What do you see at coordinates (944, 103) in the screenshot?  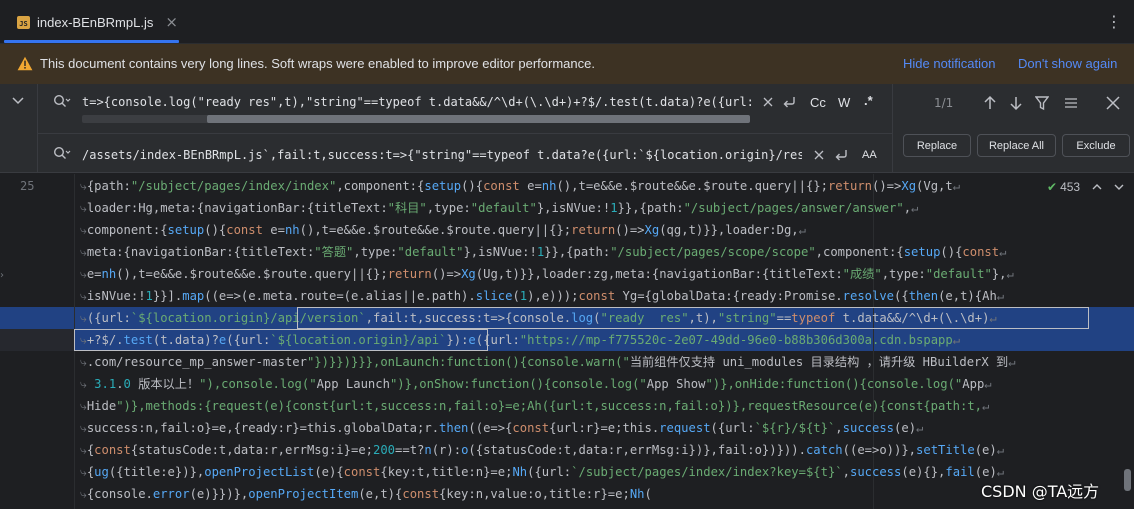 I see `match-count: 1/1` at bounding box center [944, 103].